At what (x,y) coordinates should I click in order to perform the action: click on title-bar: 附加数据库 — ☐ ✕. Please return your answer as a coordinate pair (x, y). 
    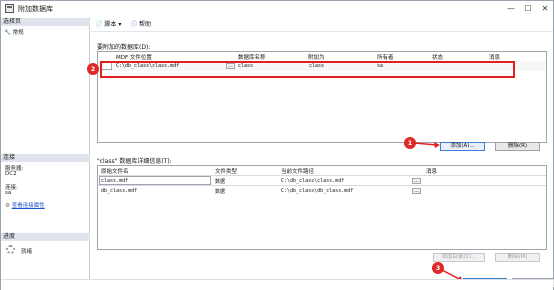
    Looking at the image, I should click on (277, 9).